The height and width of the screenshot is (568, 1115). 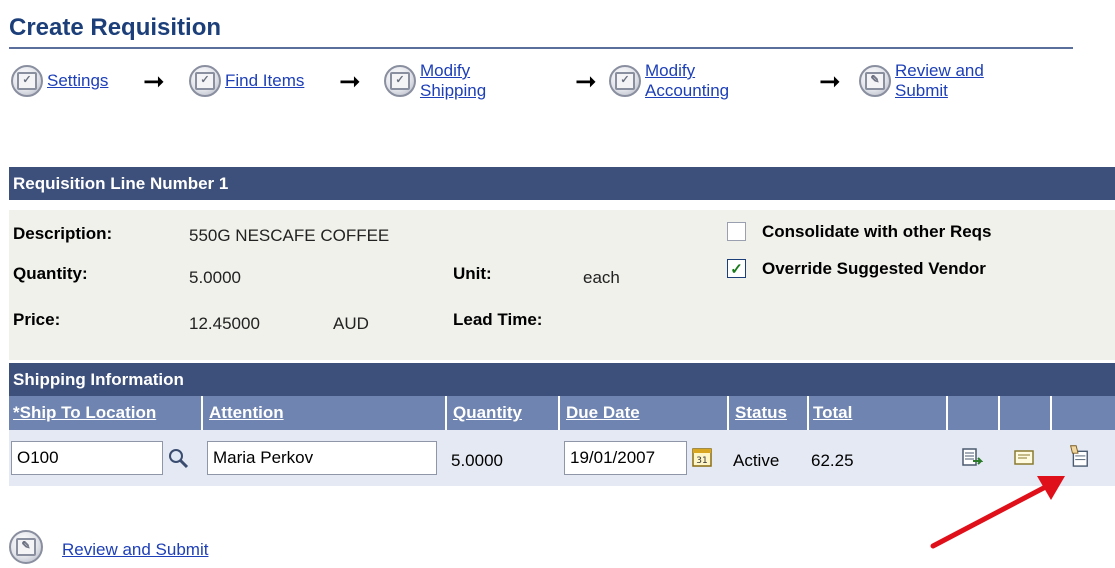 I want to click on step-review-submit-link: Review and Submit, so click(x=939, y=81).